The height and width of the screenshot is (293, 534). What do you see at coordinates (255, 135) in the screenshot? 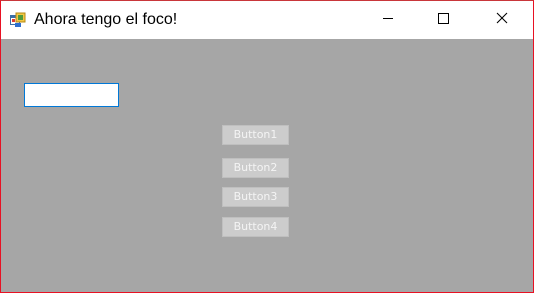
I see `button-1: Button1` at bounding box center [255, 135].